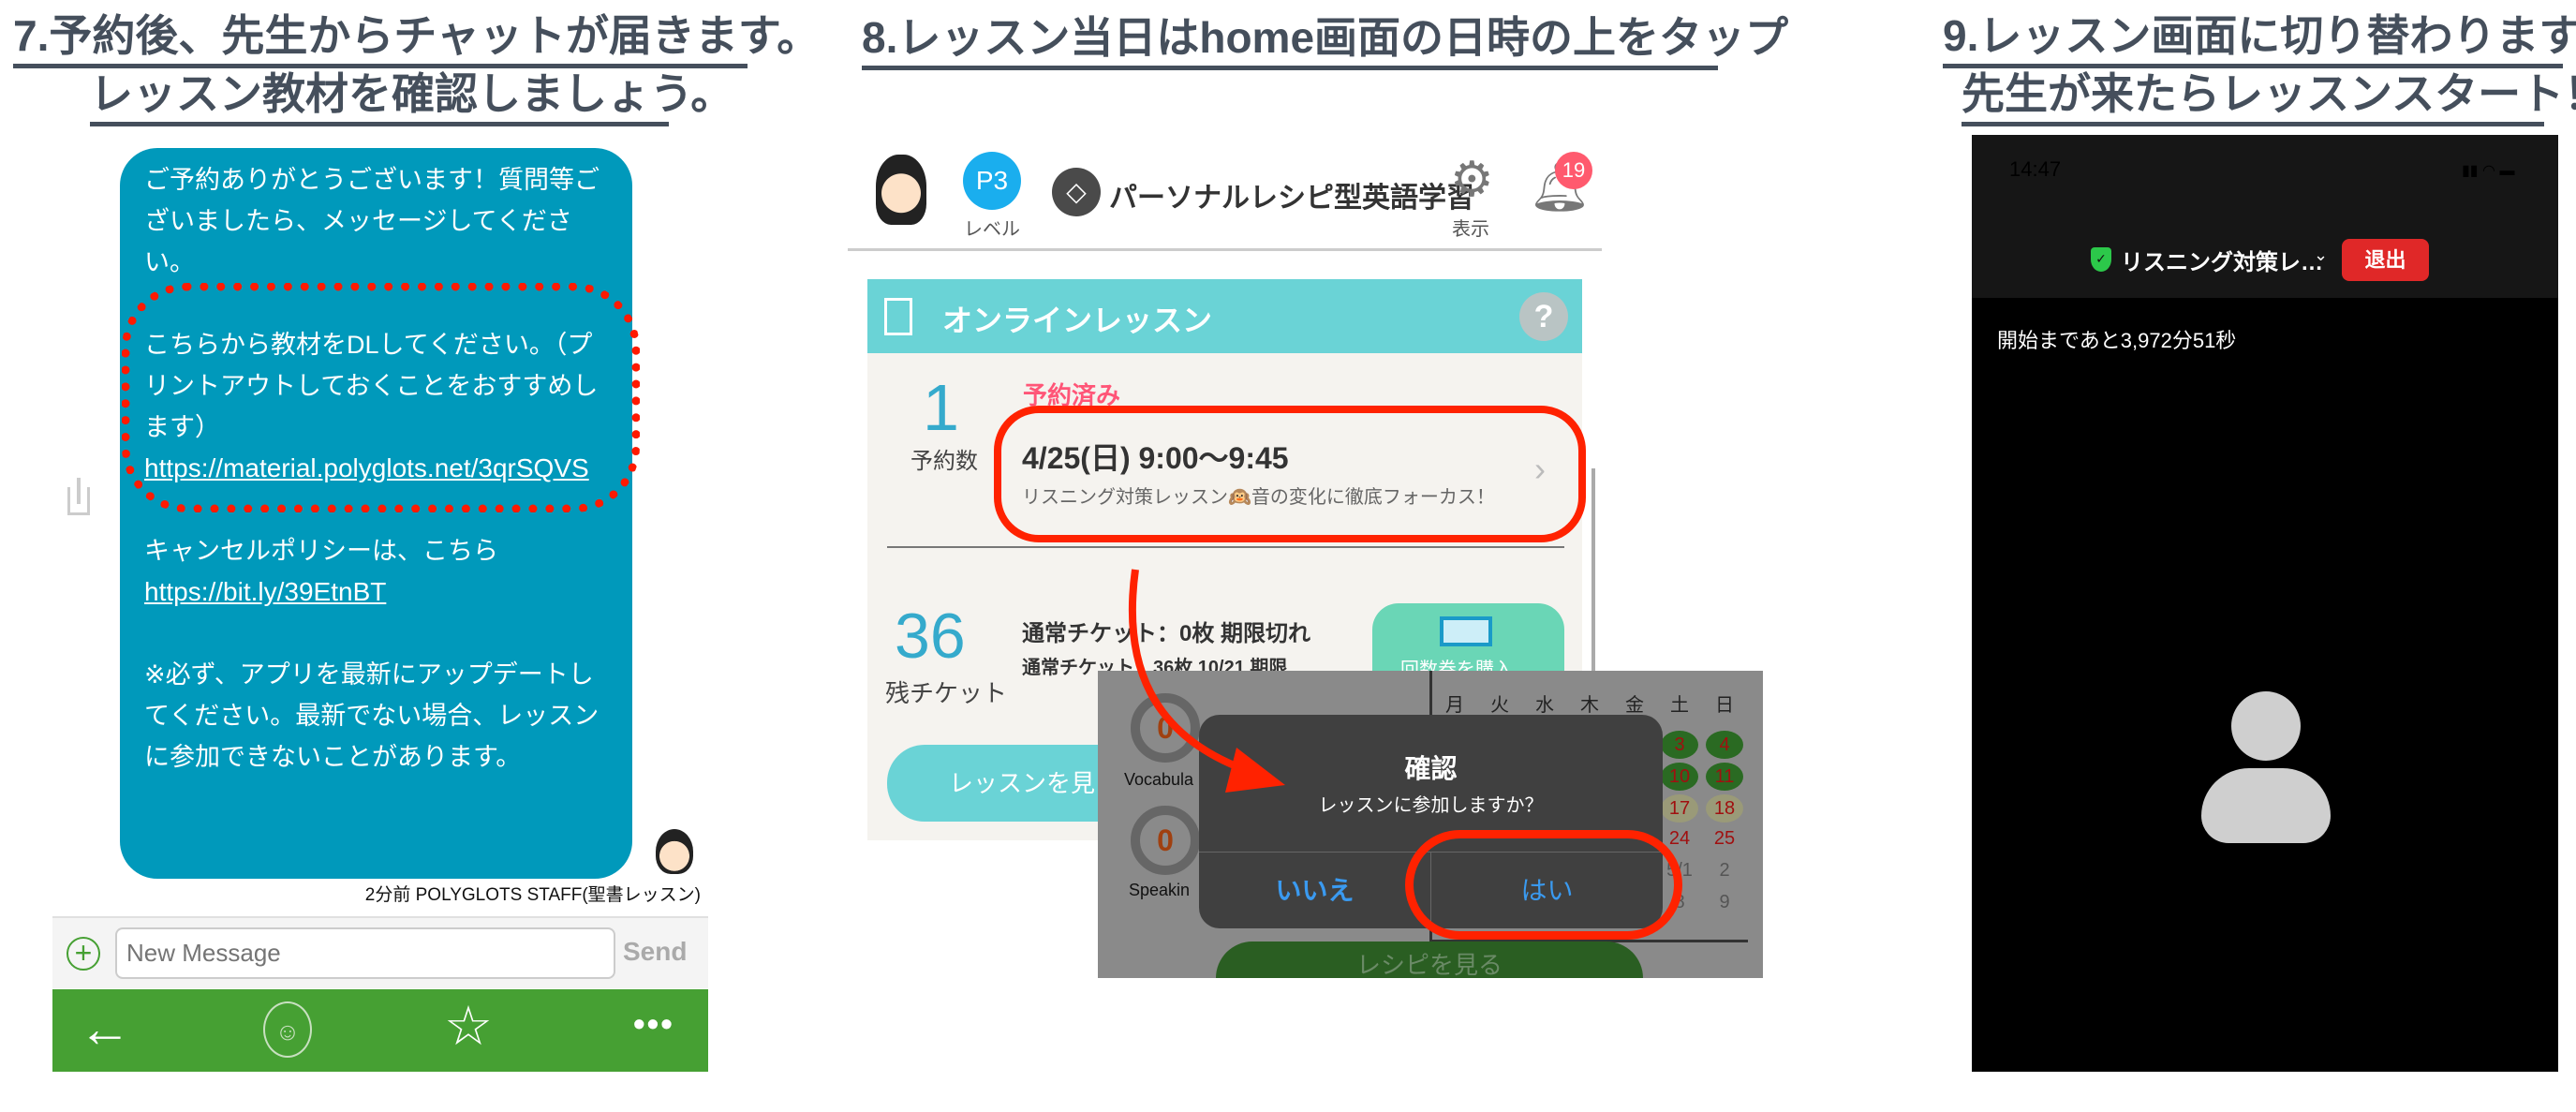 This screenshot has width=2576, height=1112. Describe the element at coordinates (1680, 777) in the screenshot. I see `cal-date: 10` at that location.